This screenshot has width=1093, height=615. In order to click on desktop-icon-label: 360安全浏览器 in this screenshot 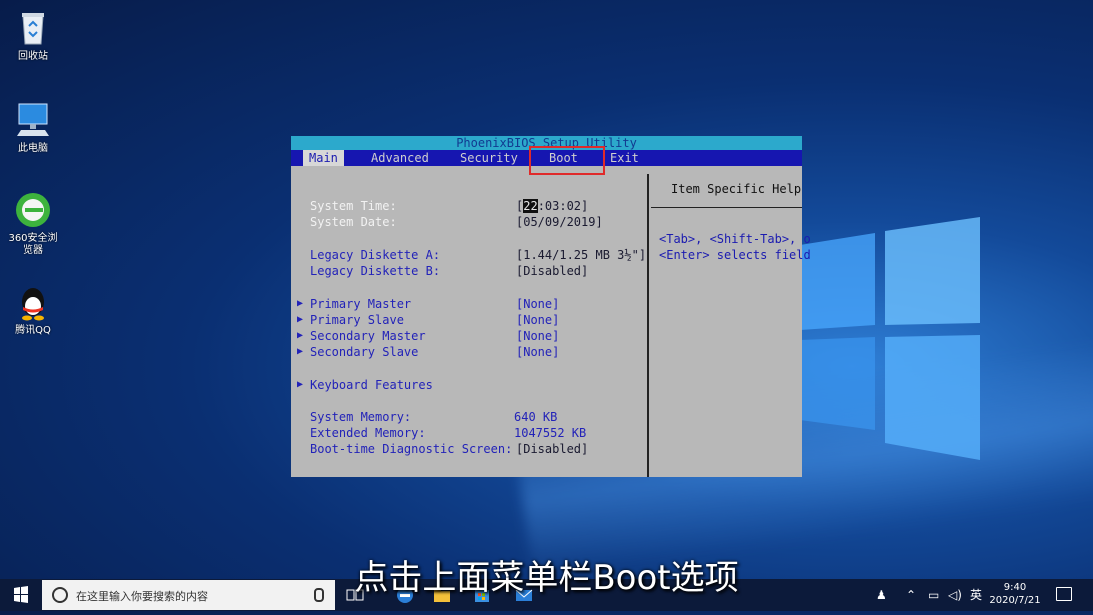, I will do `click(33, 244)`.